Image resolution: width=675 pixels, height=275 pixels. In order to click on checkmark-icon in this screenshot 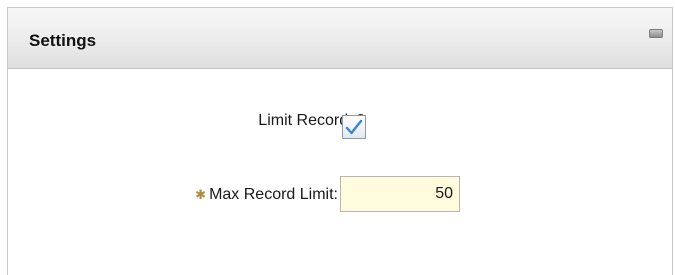, I will do `click(354, 127)`.